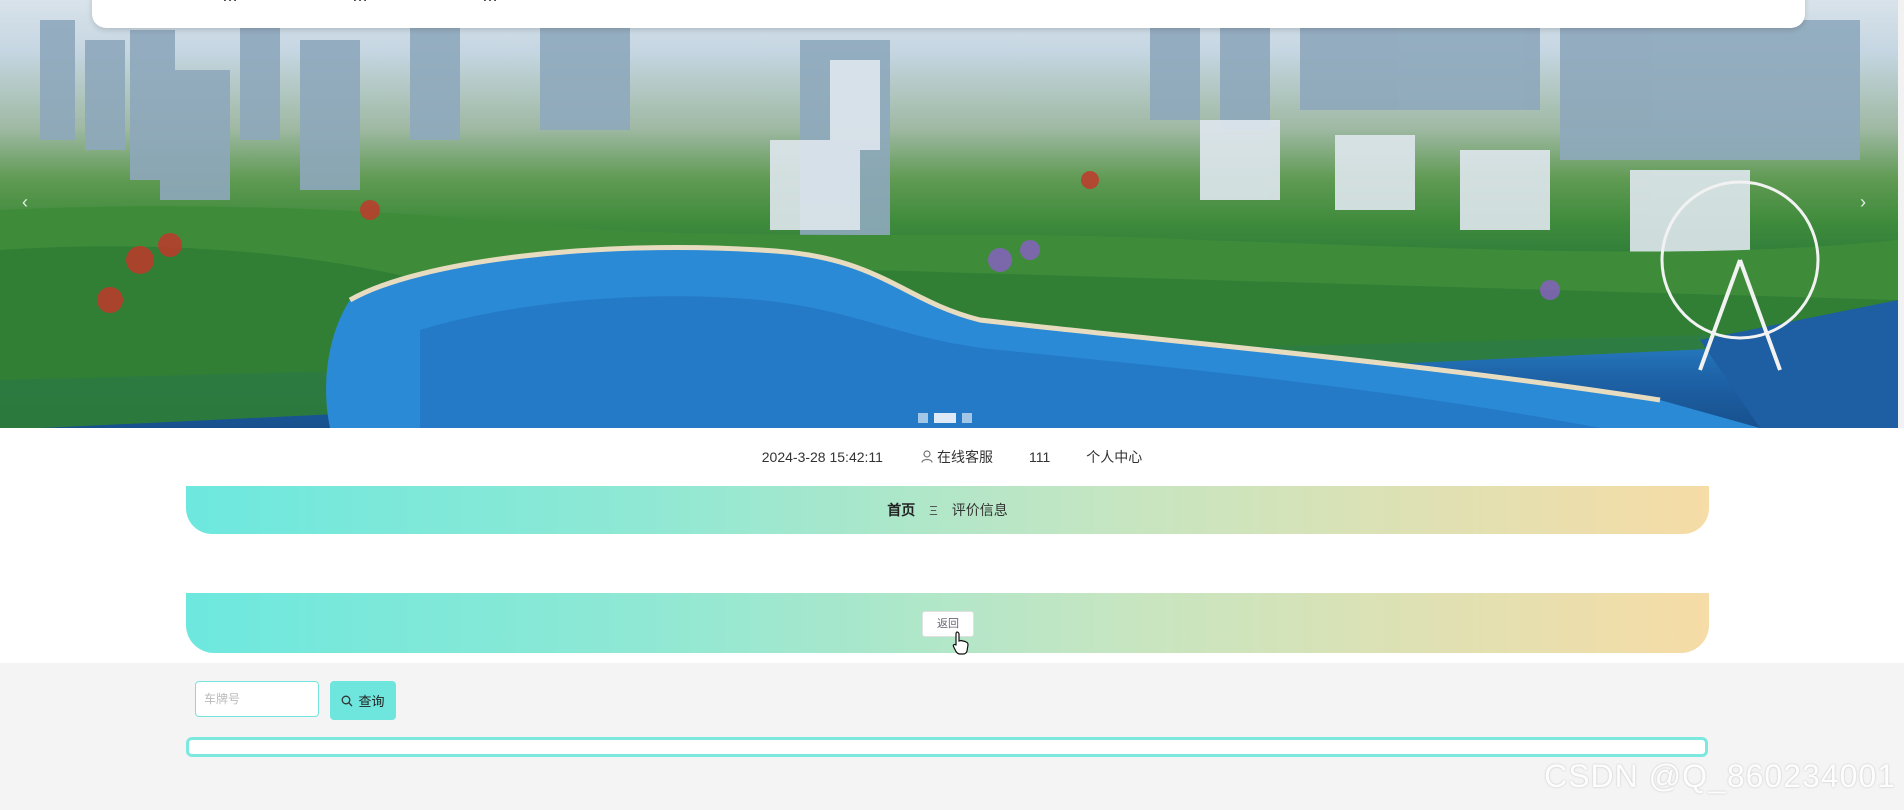 This screenshot has height=810, width=1904. I want to click on username-text: 111, so click(1039, 457).